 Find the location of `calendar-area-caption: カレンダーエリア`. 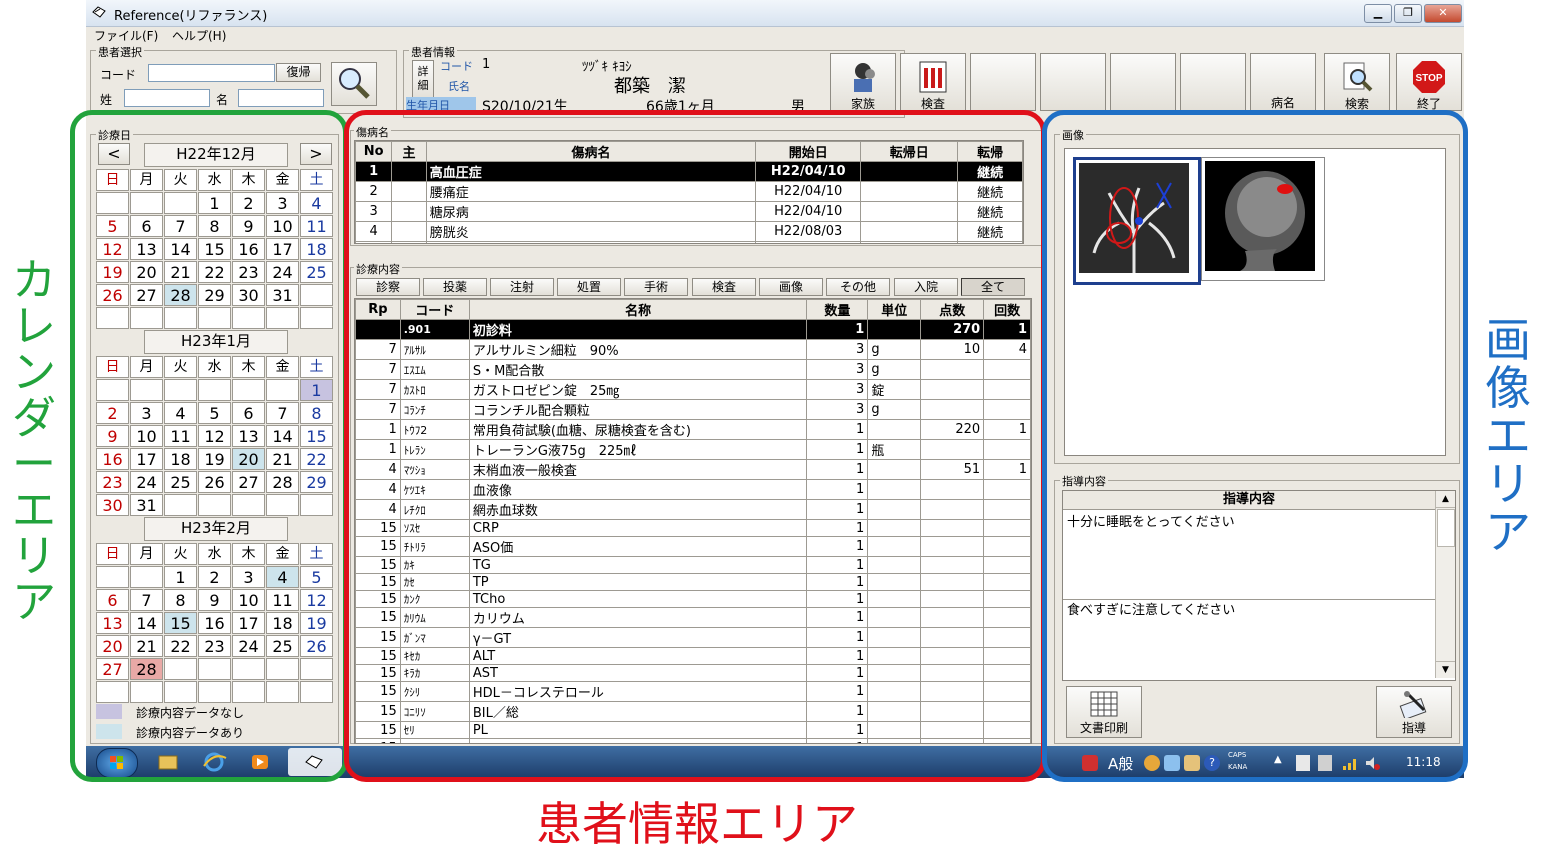

calendar-area-caption: カレンダーエリア is located at coordinates (34, 441).